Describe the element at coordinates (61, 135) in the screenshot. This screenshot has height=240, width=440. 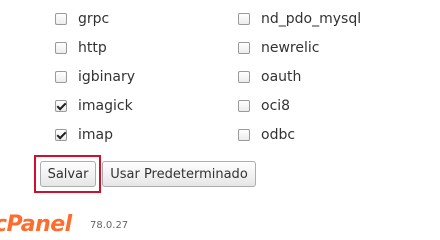
I see `imap-checkbox` at that location.